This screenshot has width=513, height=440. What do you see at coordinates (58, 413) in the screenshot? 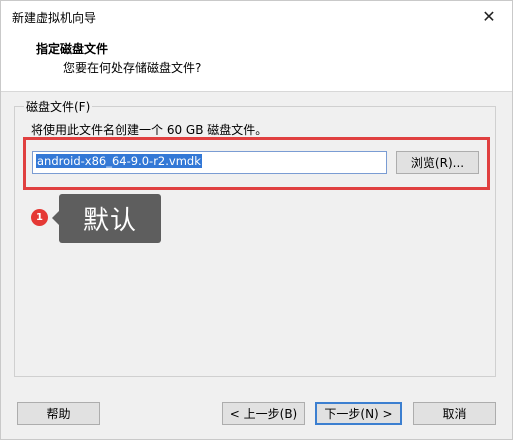
I see `help-button: 帮助` at bounding box center [58, 413].